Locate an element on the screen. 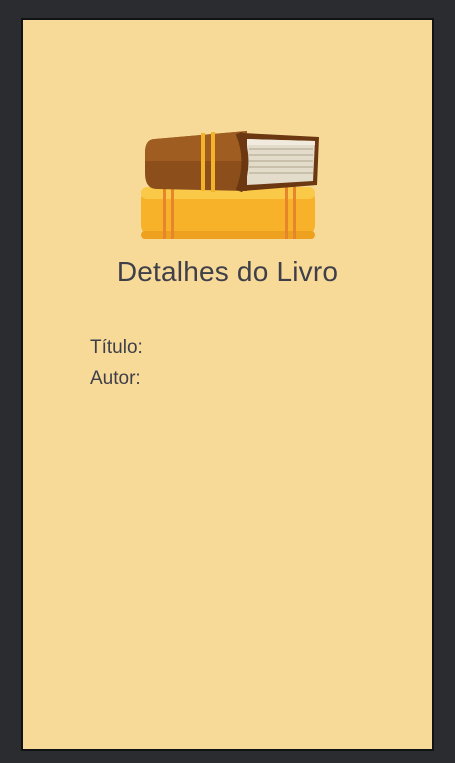 This screenshot has width=455, height=763. books-stack-icon is located at coordinates (230, 185).